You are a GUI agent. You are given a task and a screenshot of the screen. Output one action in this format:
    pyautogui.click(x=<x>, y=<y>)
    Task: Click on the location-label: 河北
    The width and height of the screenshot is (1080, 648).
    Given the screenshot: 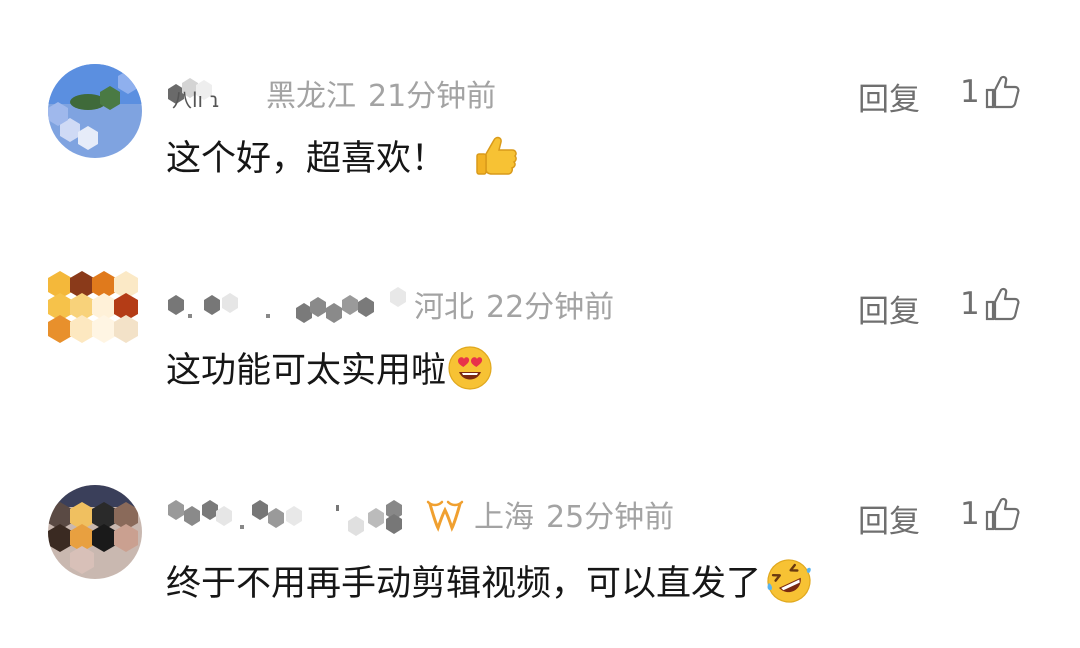 What is the action you would take?
    pyautogui.click(x=444, y=307)
    